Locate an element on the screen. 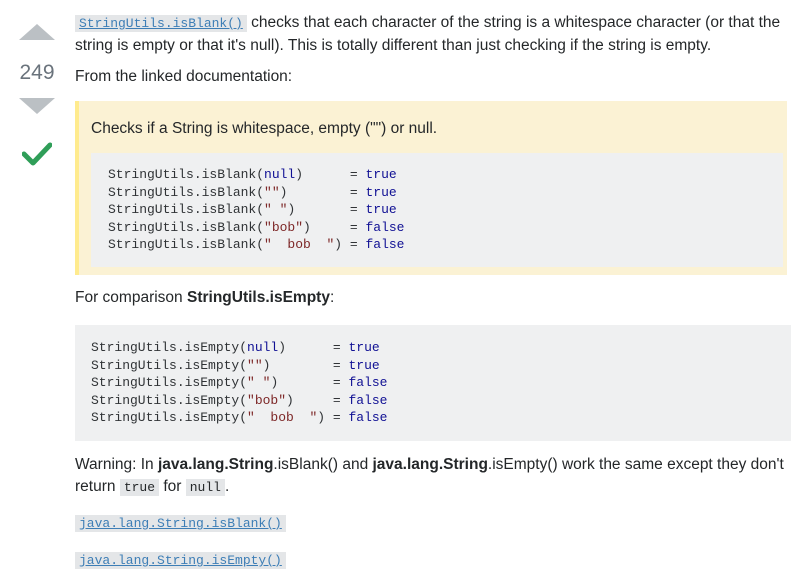  comparison-text: For comparison StringUtils.isEmpty: is located at coordinates (204, 298).